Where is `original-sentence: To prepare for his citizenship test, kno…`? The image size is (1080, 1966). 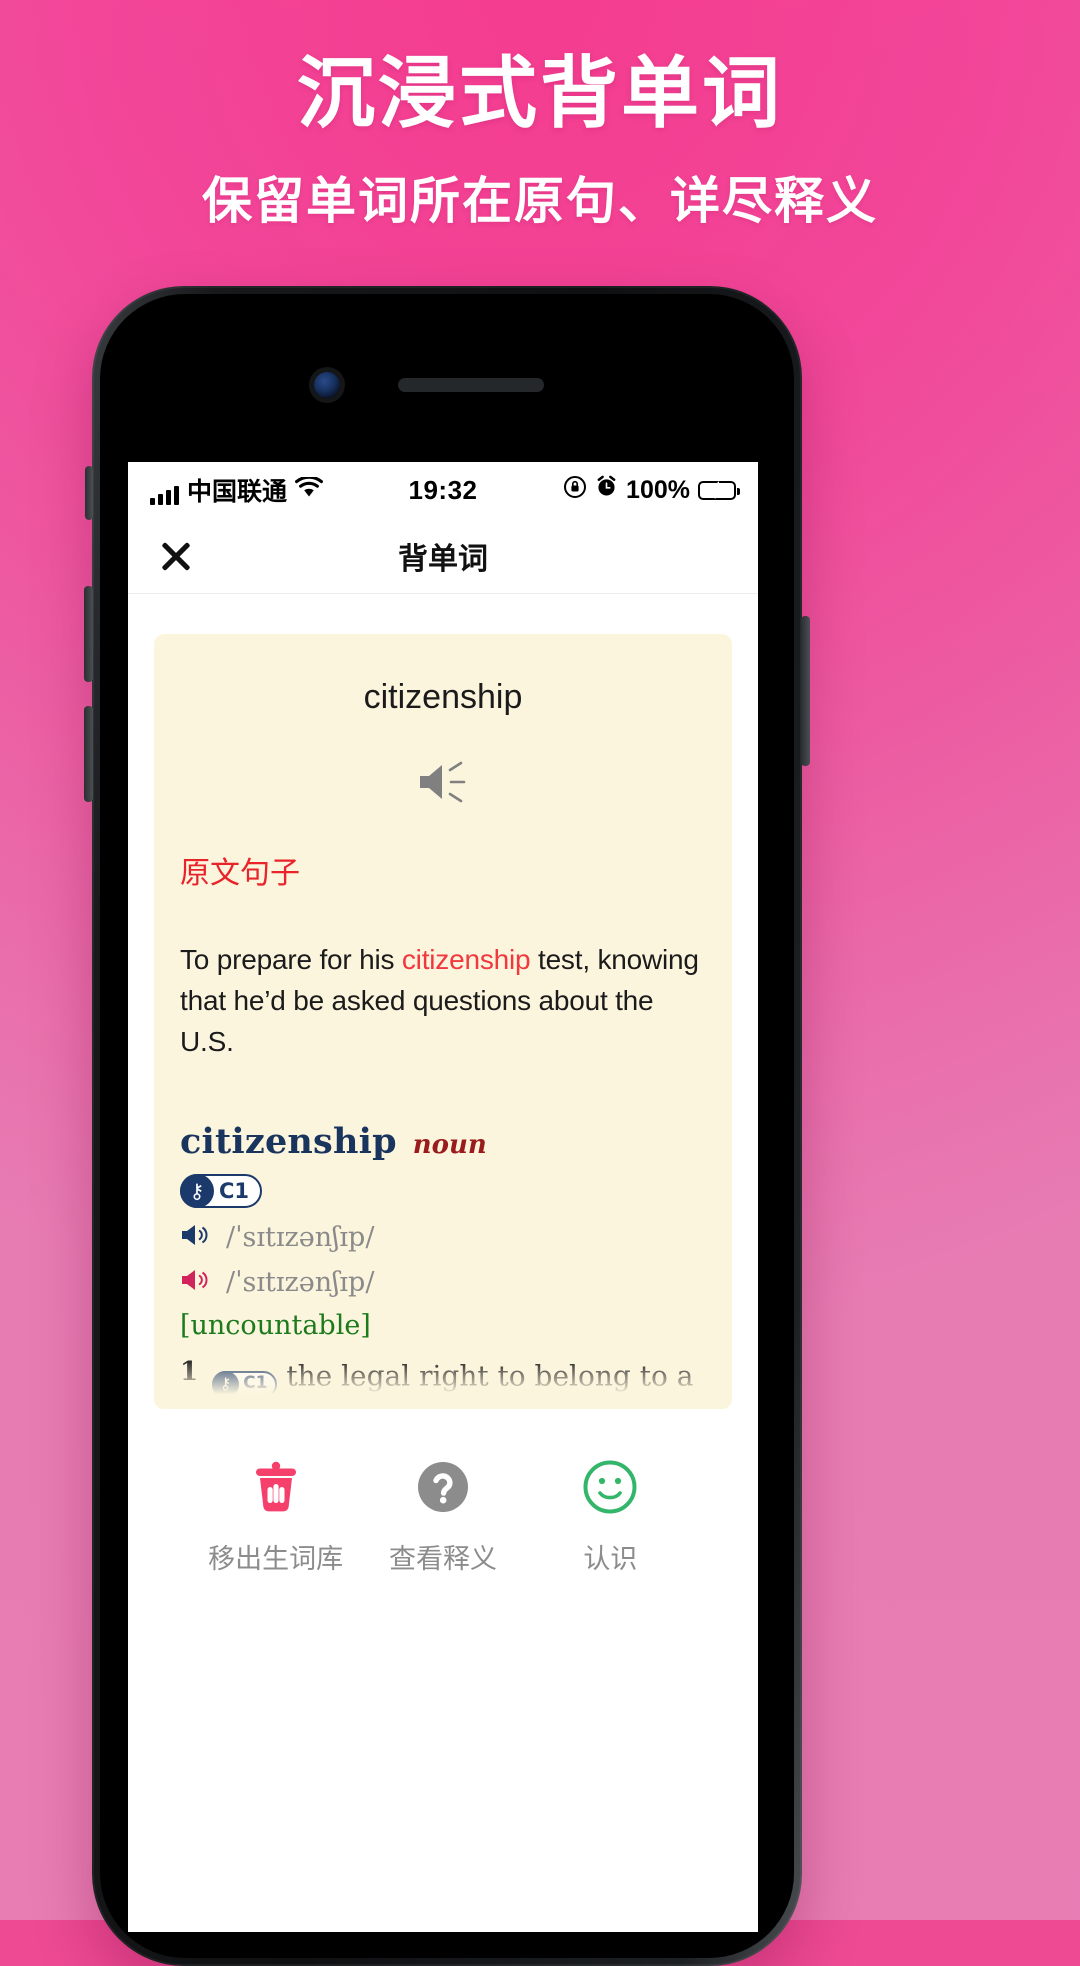 original-sentence: To prepare for his citizenship test, kno… is located at coordinates (443, 1001).